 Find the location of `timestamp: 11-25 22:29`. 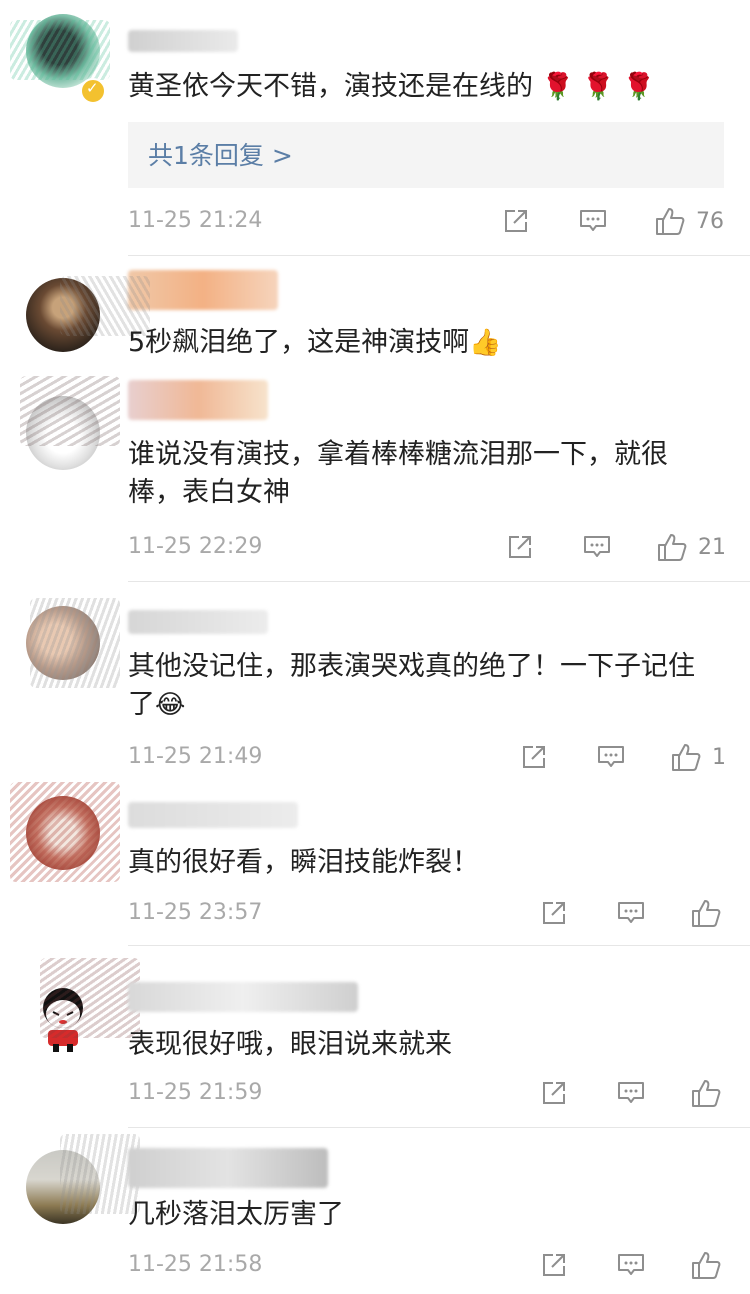

timestamp: 11-25 22:29 is located at coordinates (195, 546).